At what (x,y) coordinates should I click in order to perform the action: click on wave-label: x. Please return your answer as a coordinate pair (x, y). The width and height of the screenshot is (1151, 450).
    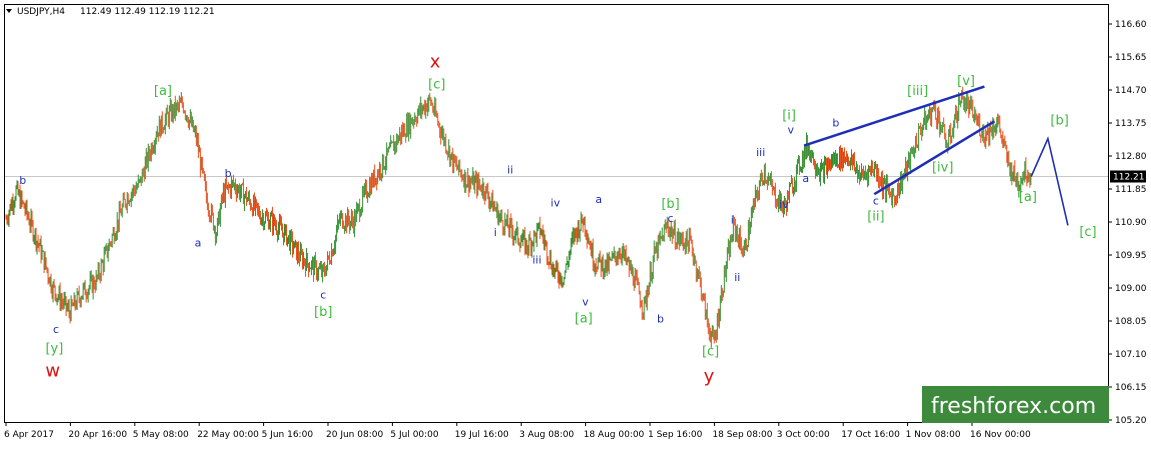
    Looking at the image, I should click on (435, 61).